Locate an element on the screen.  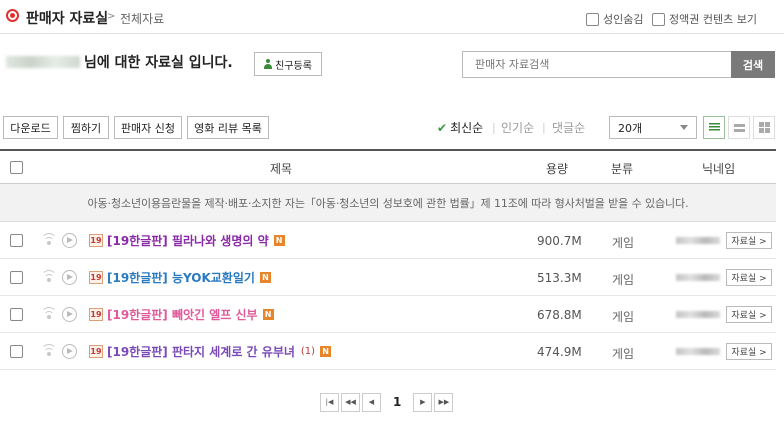
comment-count: (1) is located at coordinates (308, 351).